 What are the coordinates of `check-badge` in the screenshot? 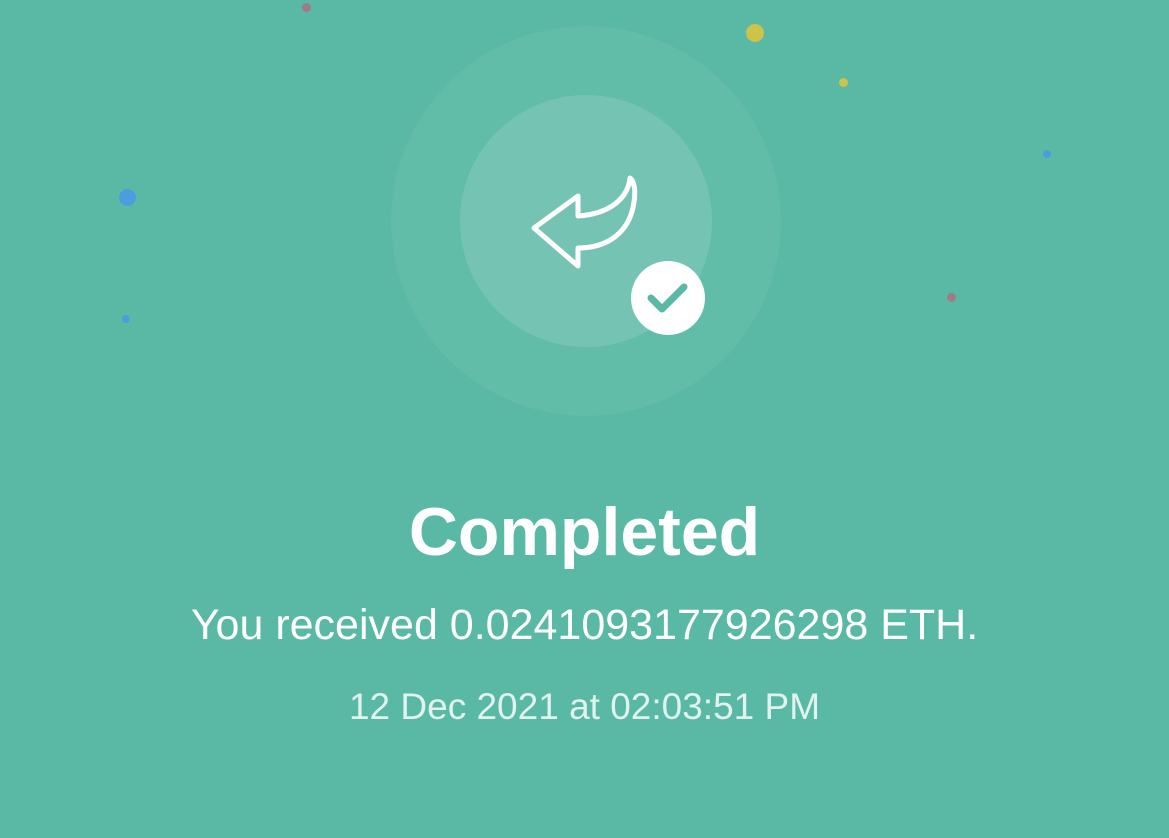 It's located at (668, 298).